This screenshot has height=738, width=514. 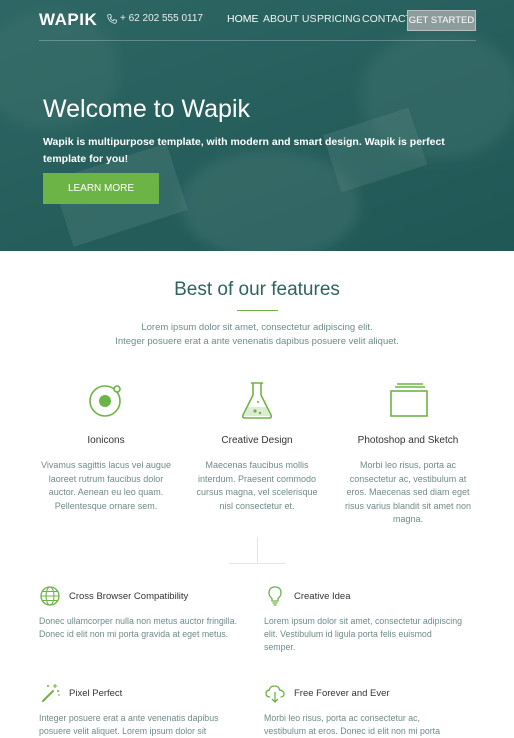 What do you see at coordinates (275, 596) in the screenshot?
I see `lightbulb-icon` at bounding box center [275, 596].